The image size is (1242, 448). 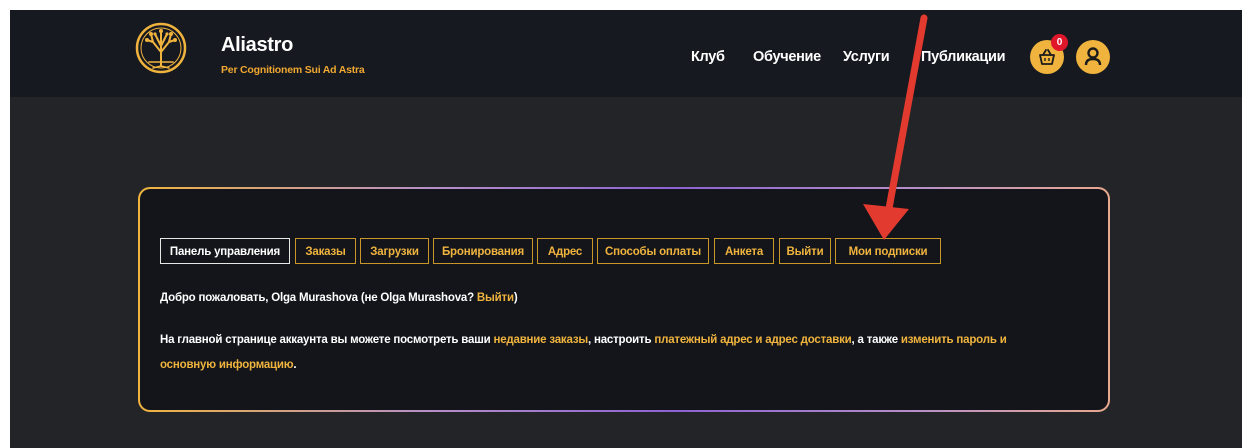 I want to click on billing-shipping-address-link: платежный адрес и адрес доставки, so click(x=752, y=340).